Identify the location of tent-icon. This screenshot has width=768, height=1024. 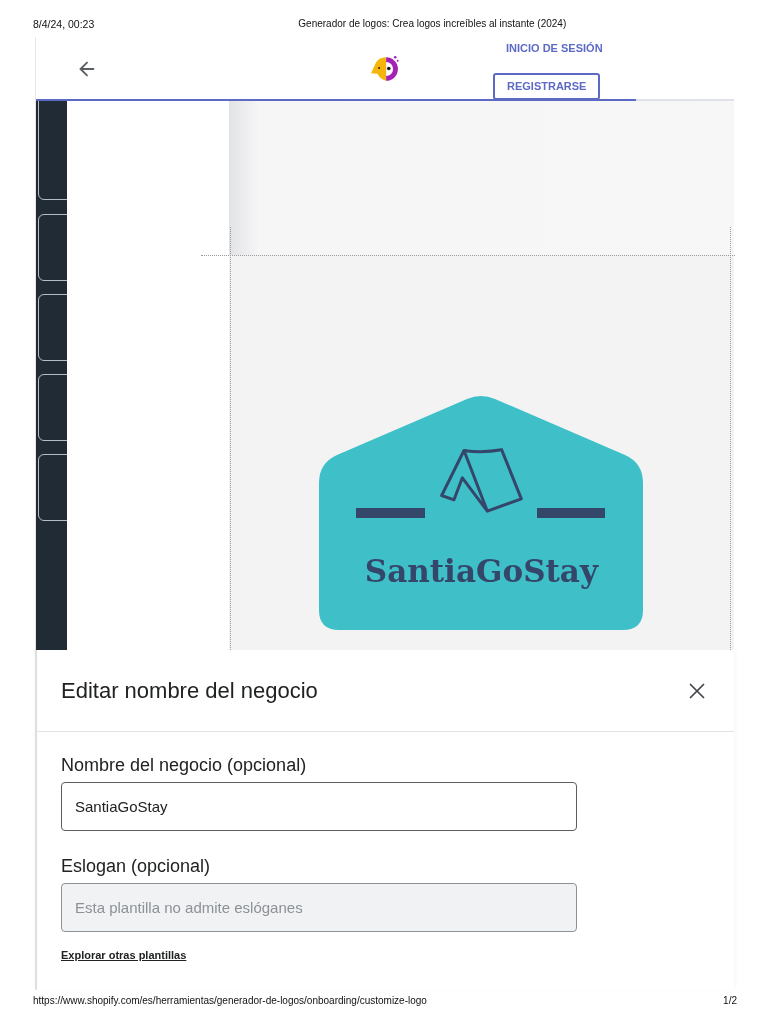
(482, 480).